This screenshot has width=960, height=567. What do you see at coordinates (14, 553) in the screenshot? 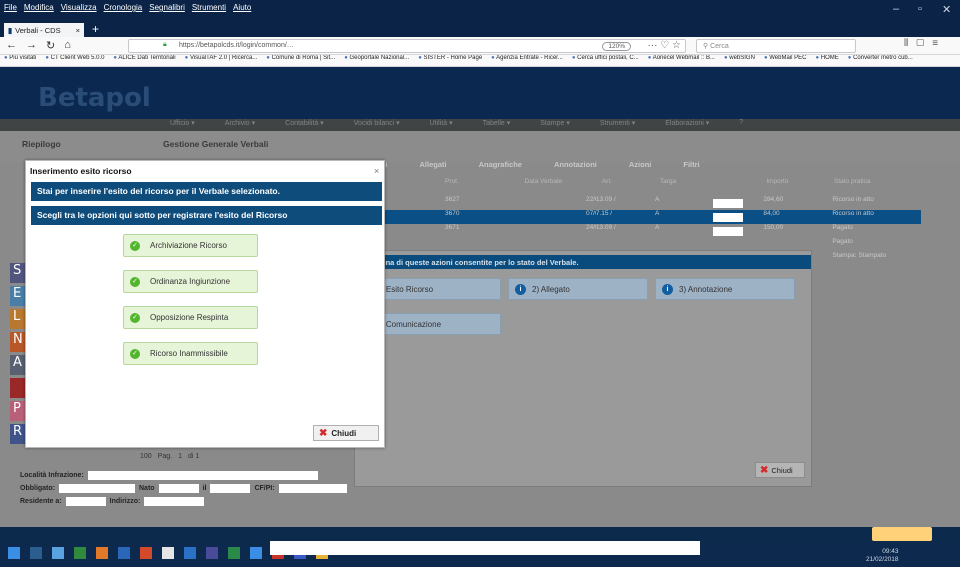
I see `start-icon` at bounding box center [14, 553].